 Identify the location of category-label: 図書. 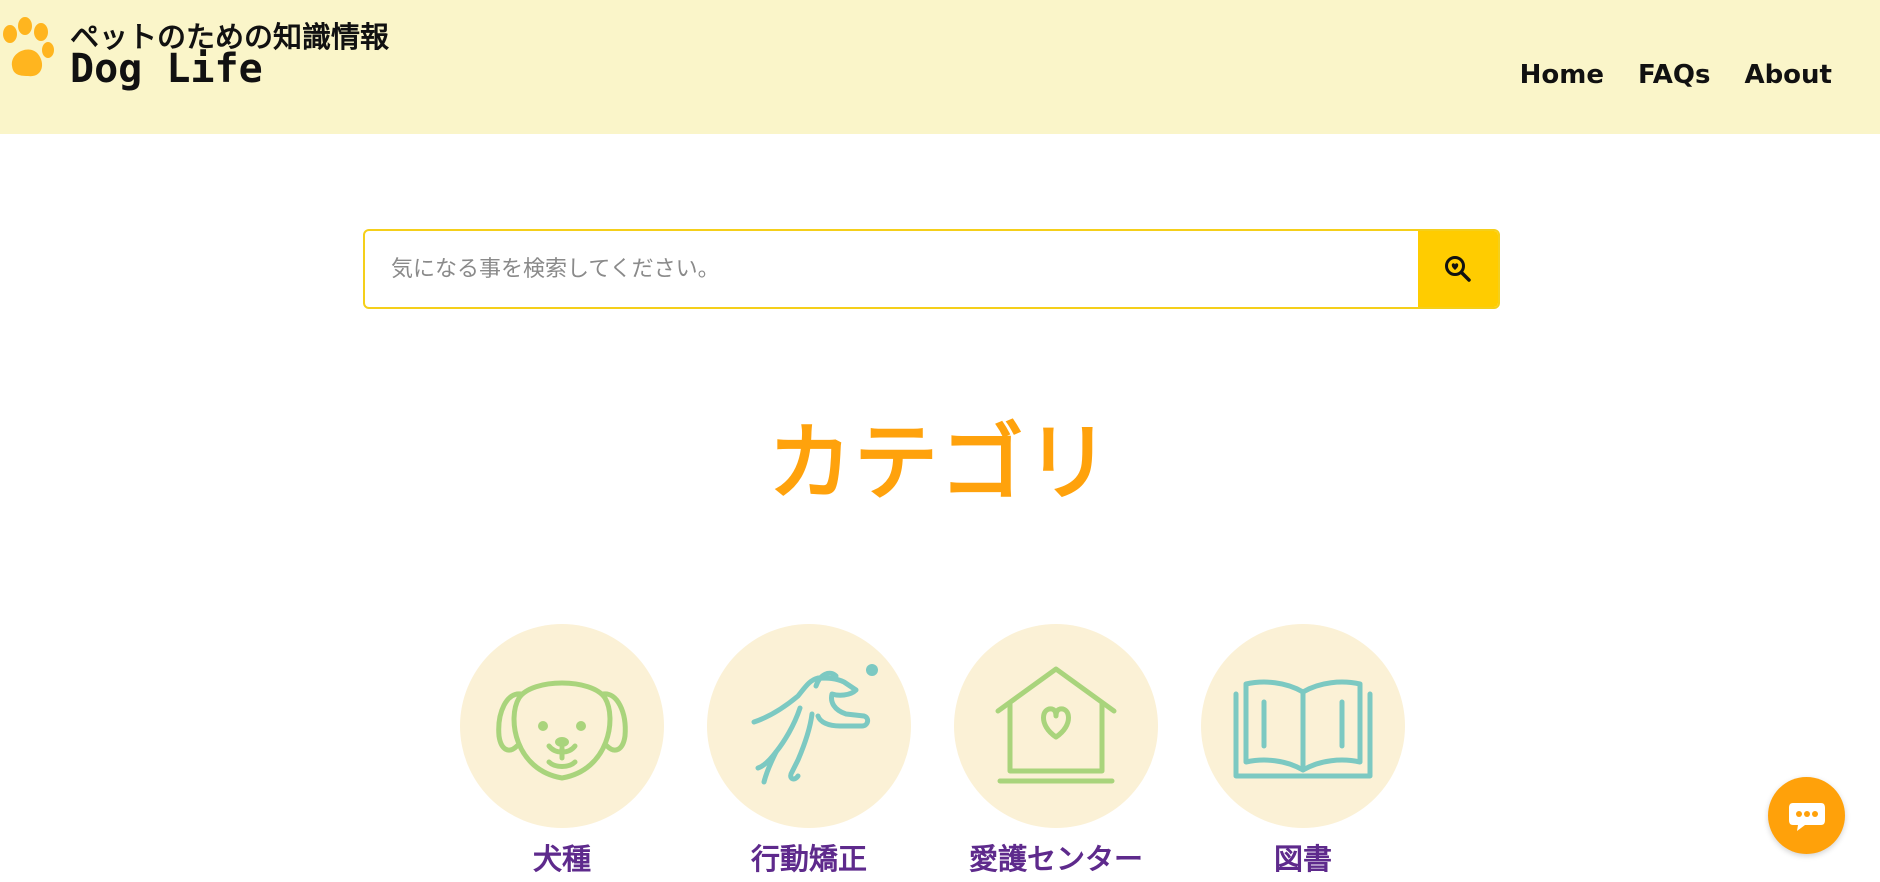
(1302, 859).